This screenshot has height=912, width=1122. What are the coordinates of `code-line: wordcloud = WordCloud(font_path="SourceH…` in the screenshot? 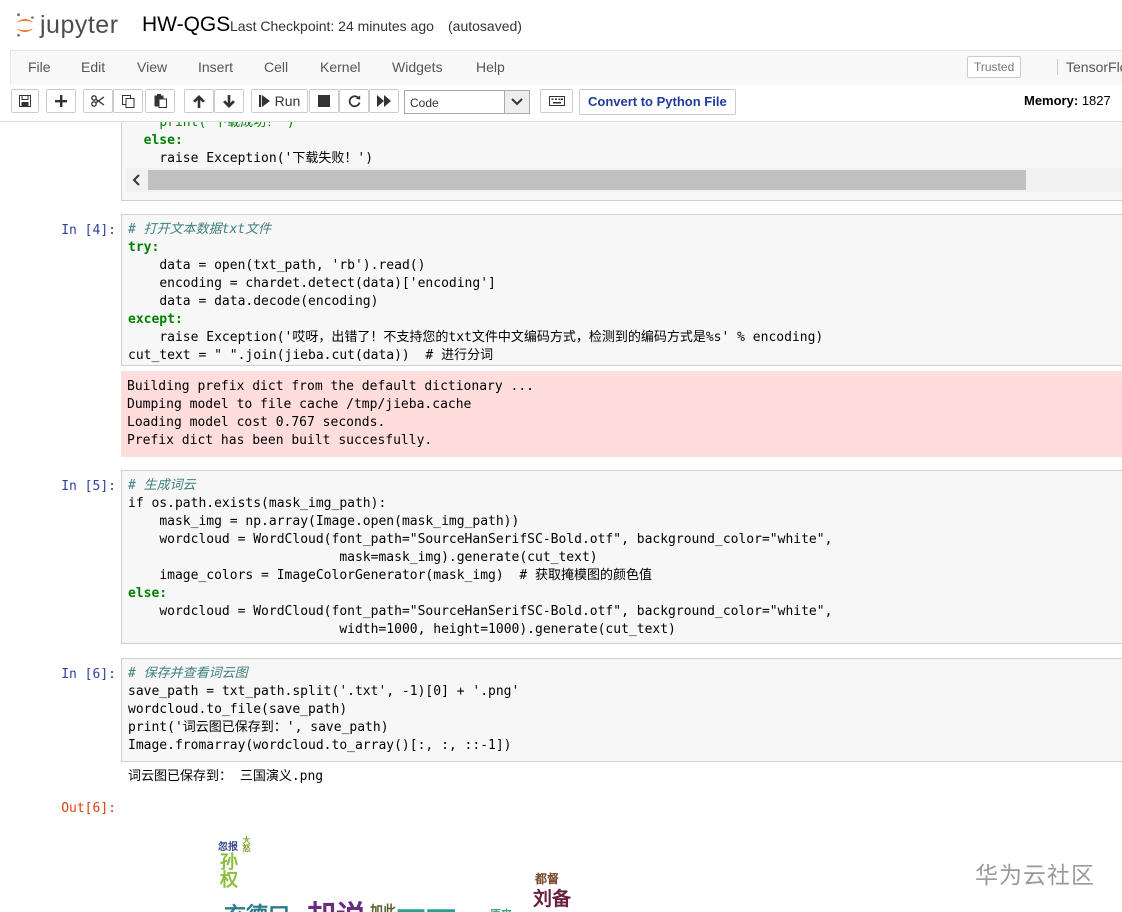 It's located at (496, 611).